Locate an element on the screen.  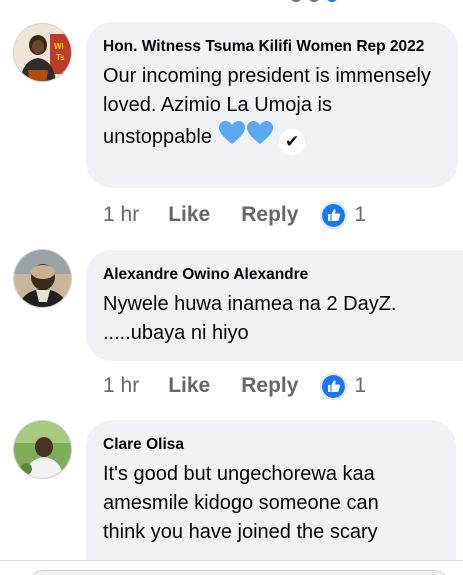
cut-off-reactions is located at coordinates (314, 2).